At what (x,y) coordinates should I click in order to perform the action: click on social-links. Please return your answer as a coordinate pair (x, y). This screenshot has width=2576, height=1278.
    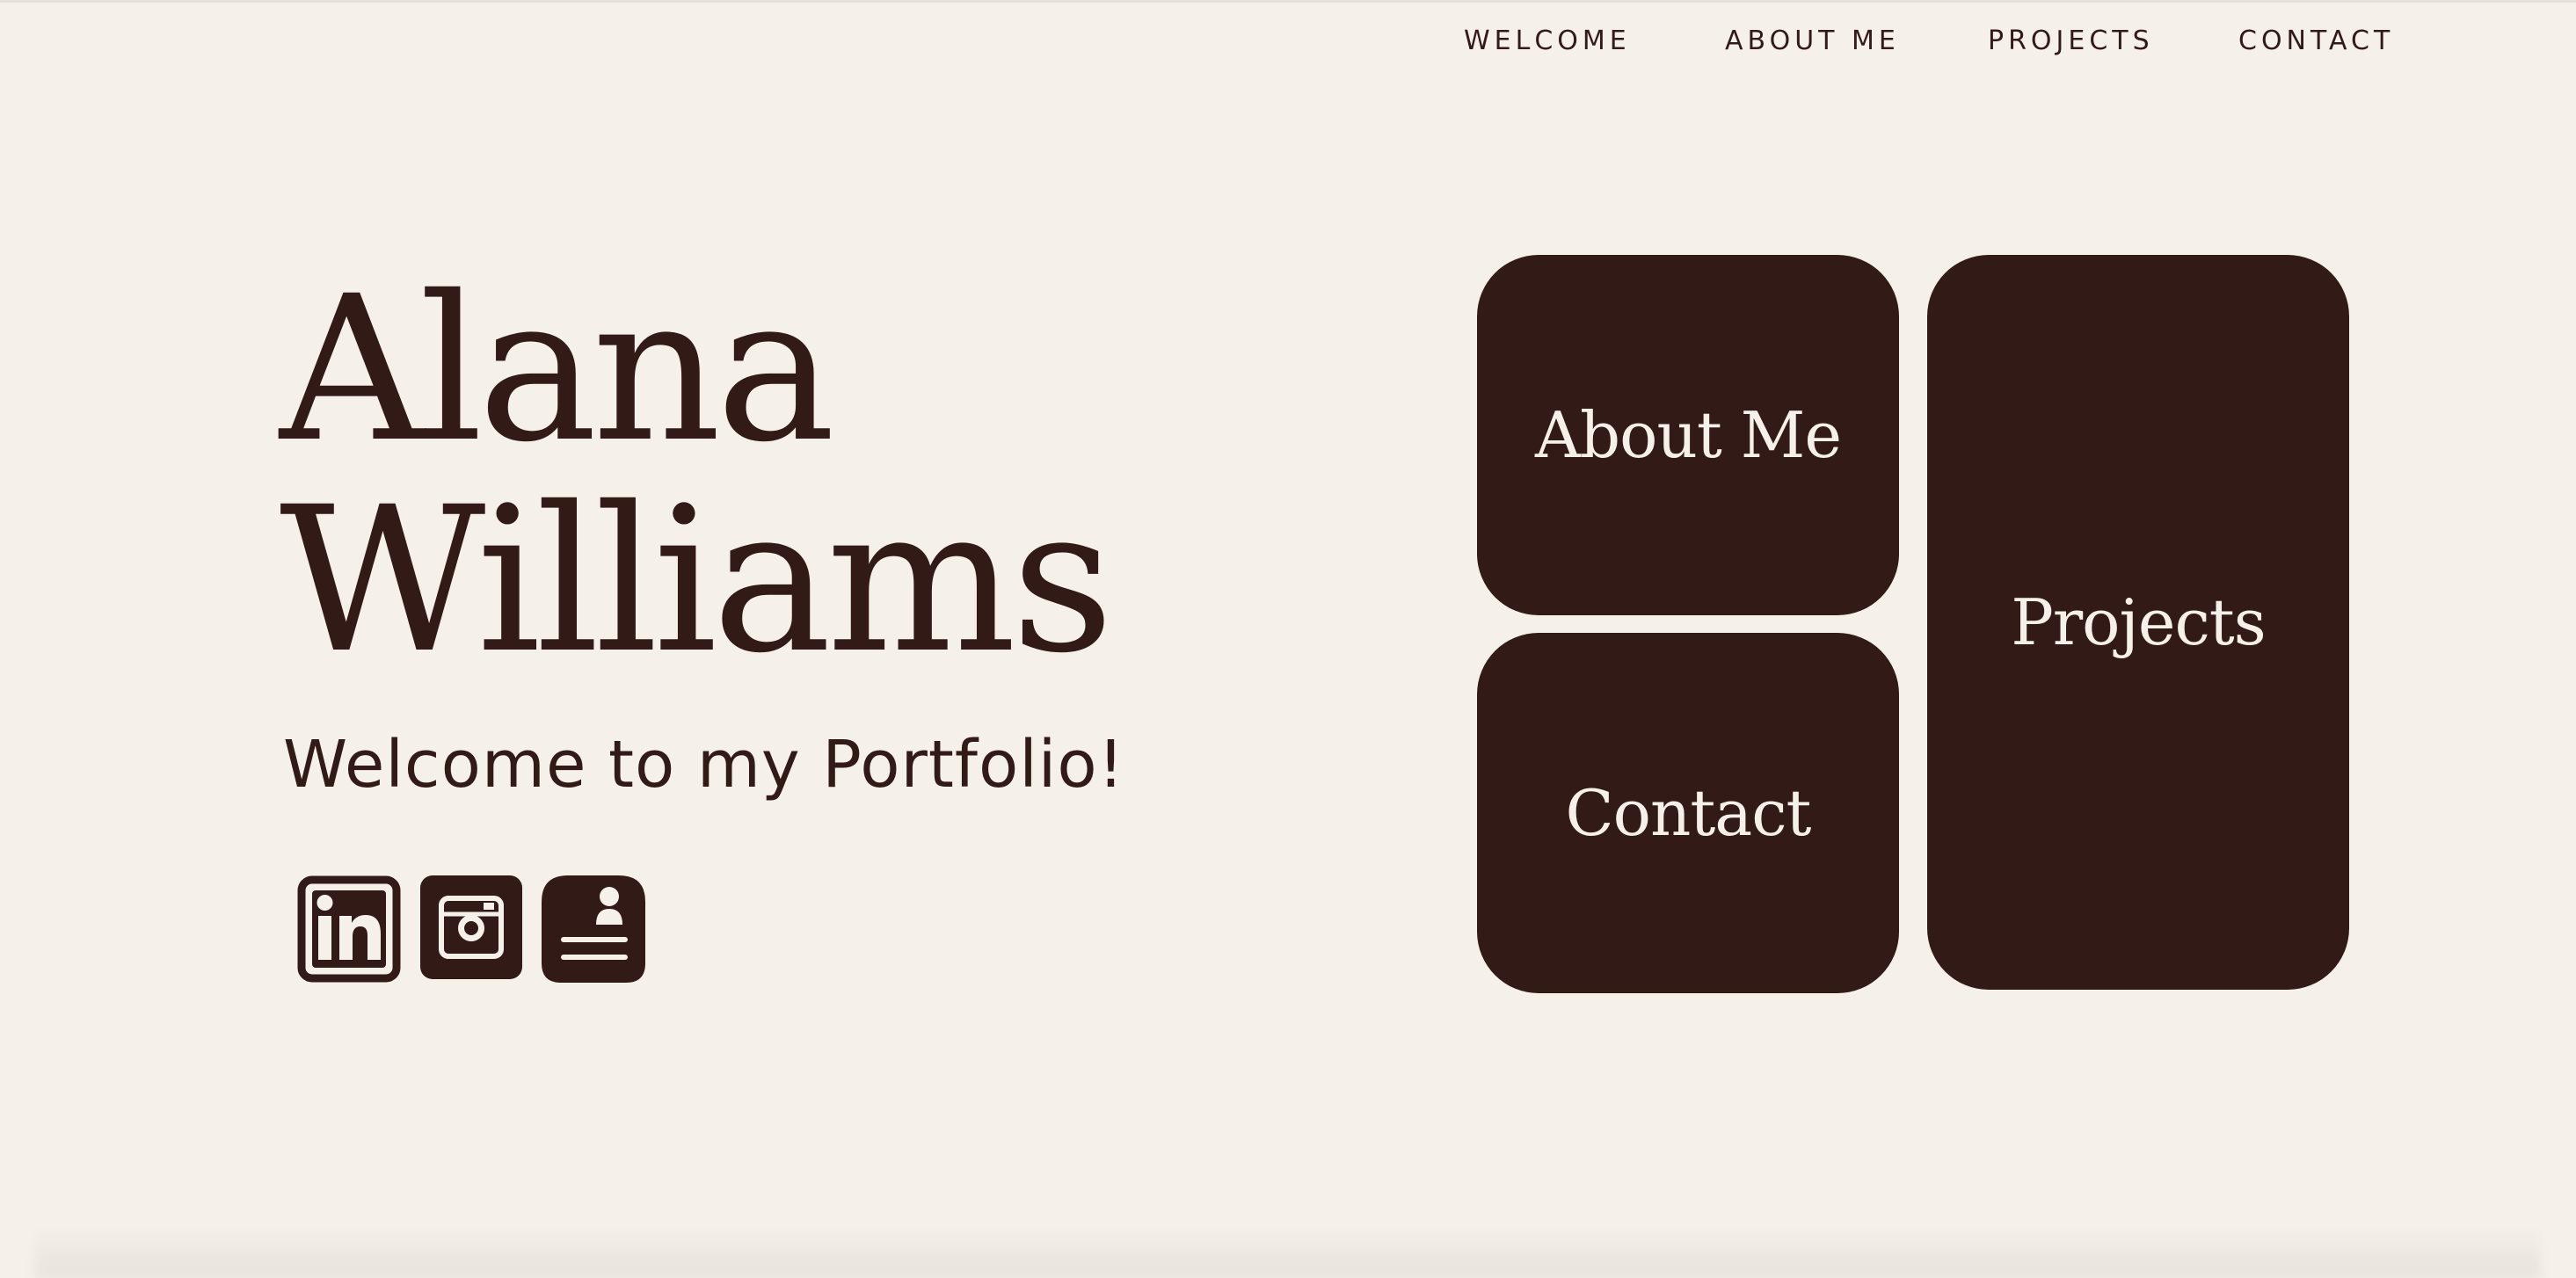
    Looking at the image, I should click on (473, 929).